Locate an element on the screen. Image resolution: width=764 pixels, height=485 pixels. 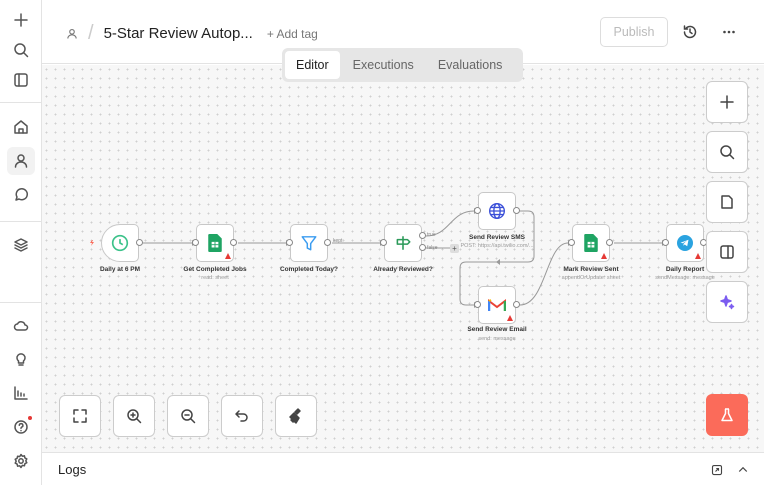
help-icon is located at coordinates (21, 427).